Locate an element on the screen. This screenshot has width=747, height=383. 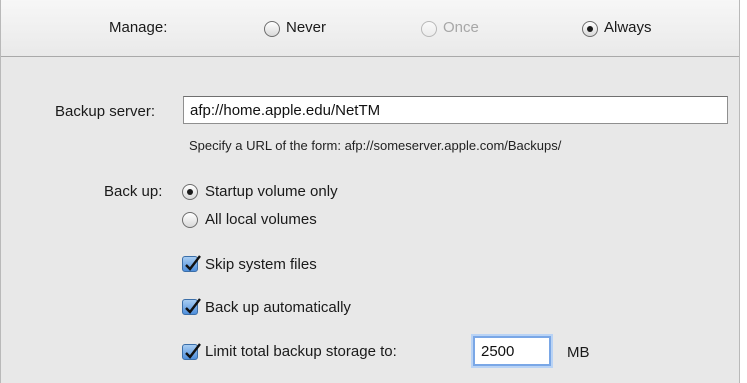
all-local-volumes-radio is located at coordinates (190, 220).